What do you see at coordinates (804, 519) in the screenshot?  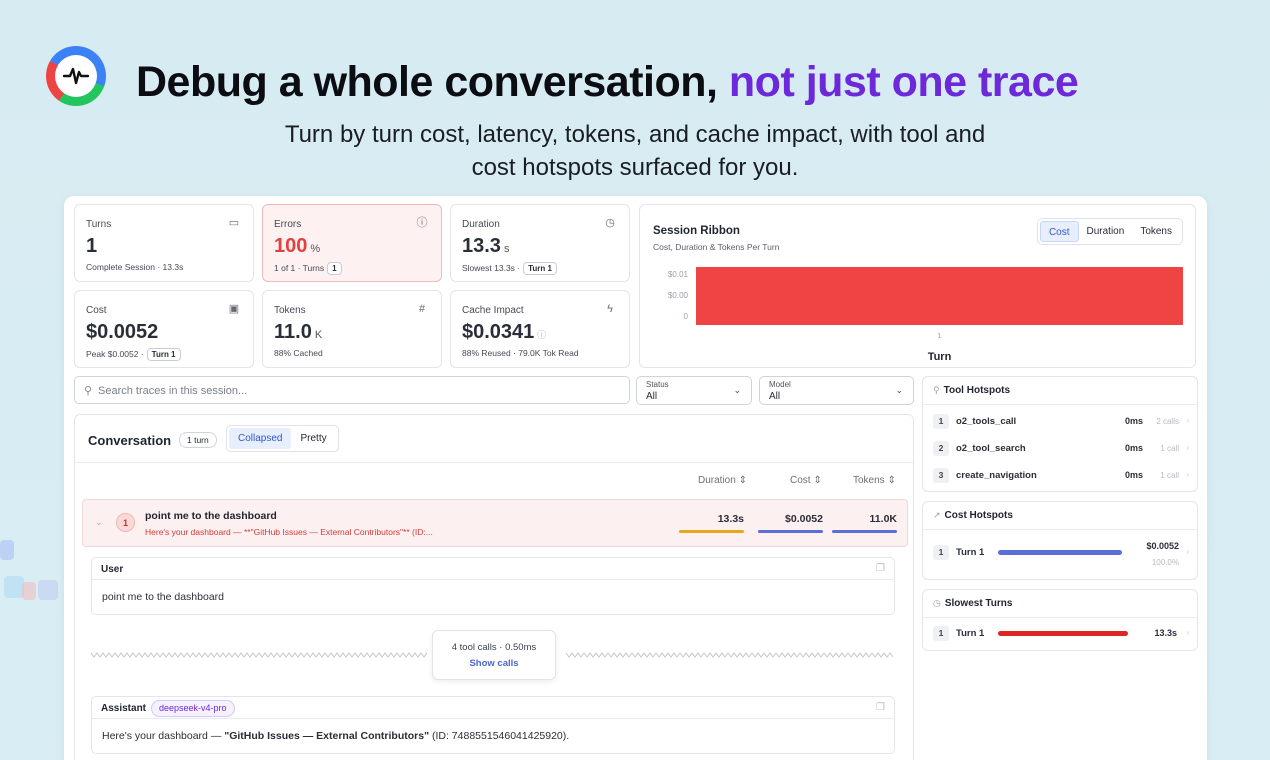 I see `turn-cost: $0.0052` at bounding box center [804, 519].